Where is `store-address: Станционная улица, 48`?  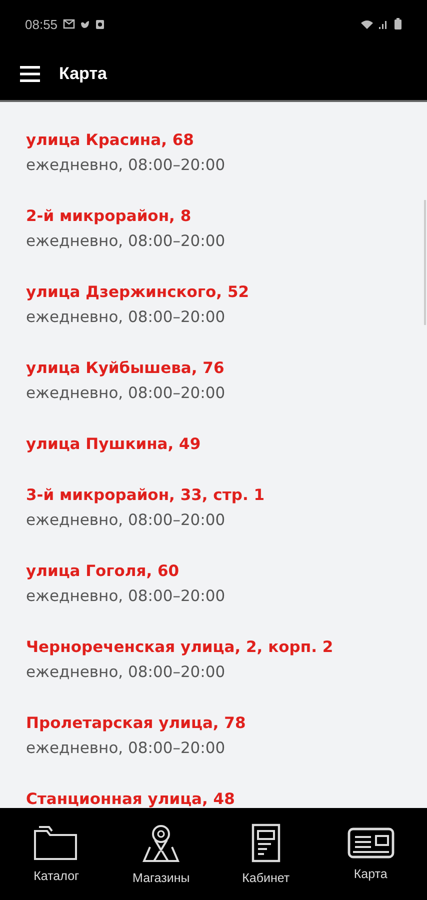 store-address: Станционная улица, 48 is located at coordinates (130, 798).